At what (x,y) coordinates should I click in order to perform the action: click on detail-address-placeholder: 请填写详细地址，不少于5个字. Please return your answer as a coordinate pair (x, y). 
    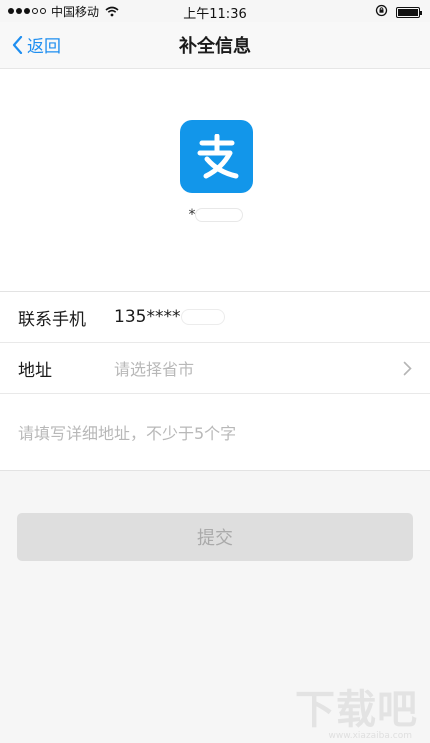
    Looking at the image, I should click on (127, 433).